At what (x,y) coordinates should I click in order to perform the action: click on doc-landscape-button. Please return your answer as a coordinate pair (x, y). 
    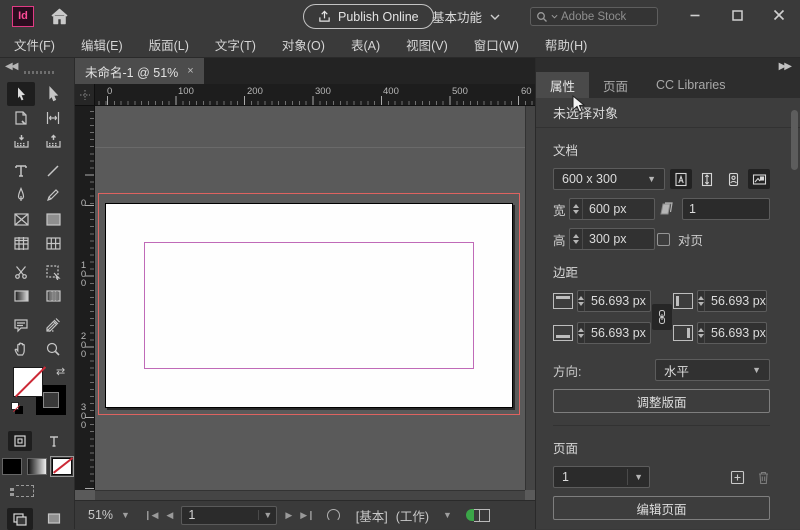
    Looking at the image, I should click on (759, 179).